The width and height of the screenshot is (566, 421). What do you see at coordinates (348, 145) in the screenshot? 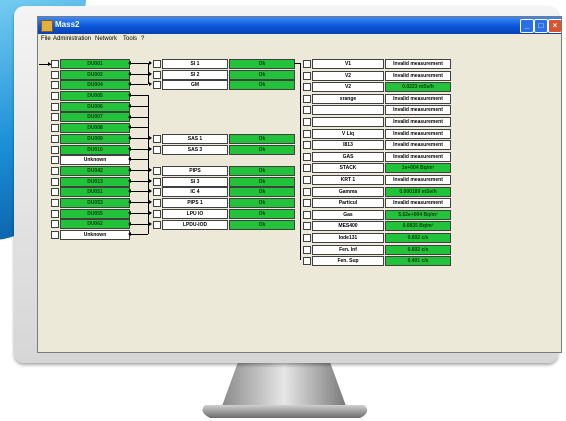
I see `measurement-label: I813` at bounding box center [348, 145].